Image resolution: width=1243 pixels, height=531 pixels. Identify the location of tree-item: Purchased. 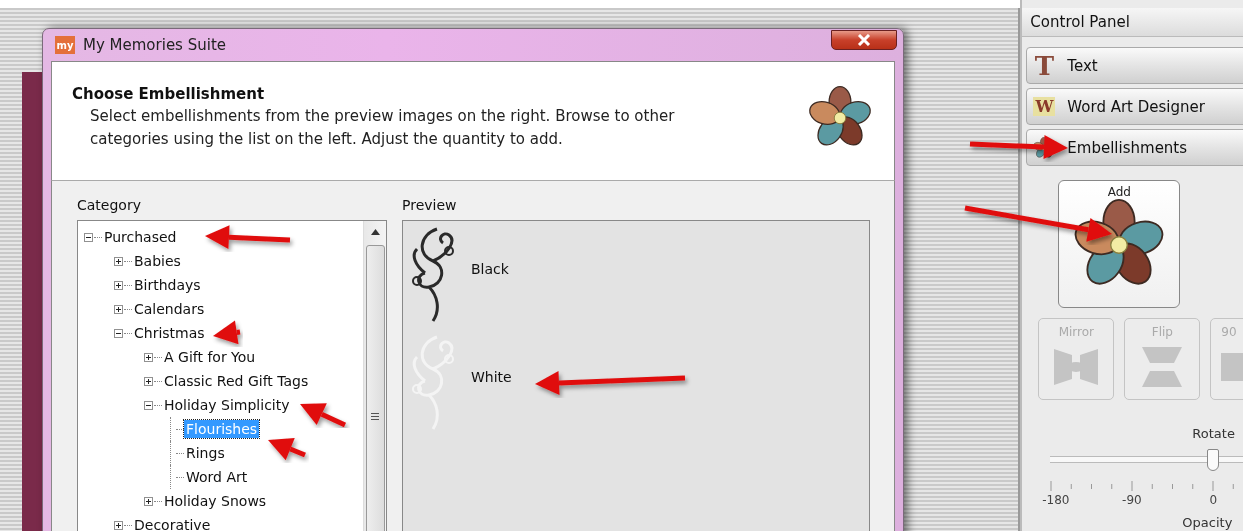
(140, 237).